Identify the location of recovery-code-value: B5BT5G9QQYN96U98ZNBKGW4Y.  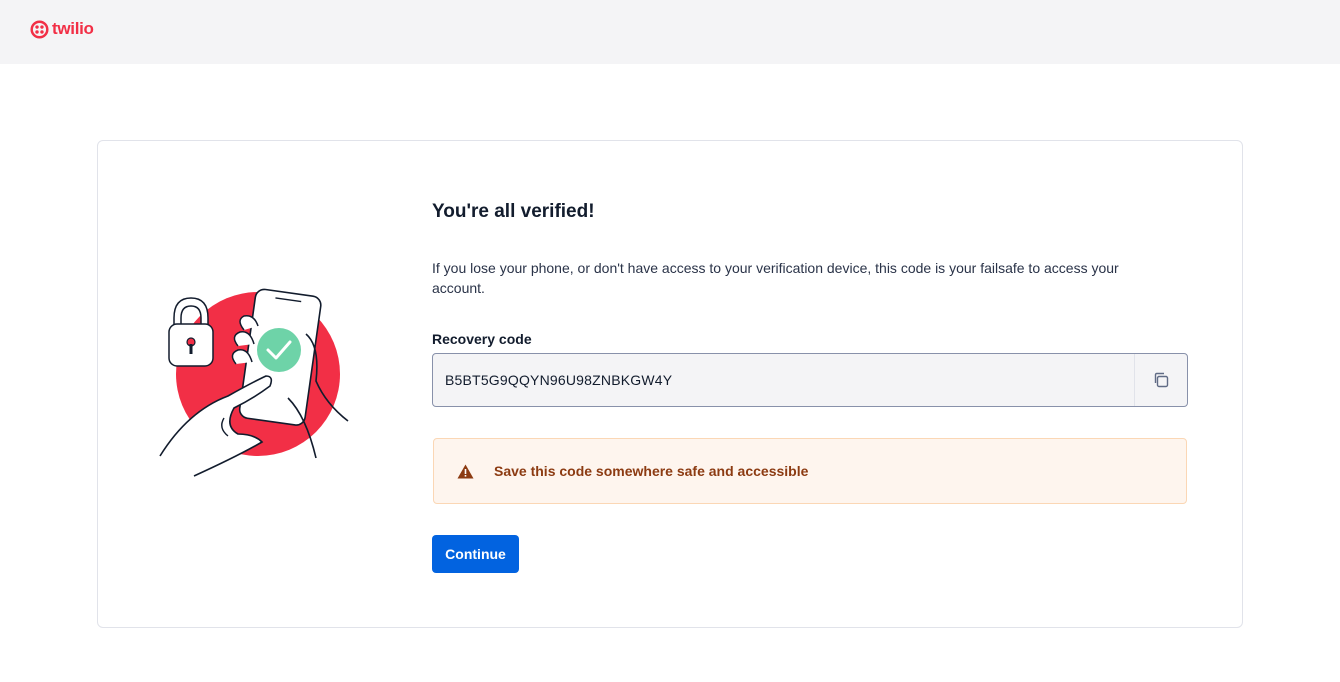
(783, 380).